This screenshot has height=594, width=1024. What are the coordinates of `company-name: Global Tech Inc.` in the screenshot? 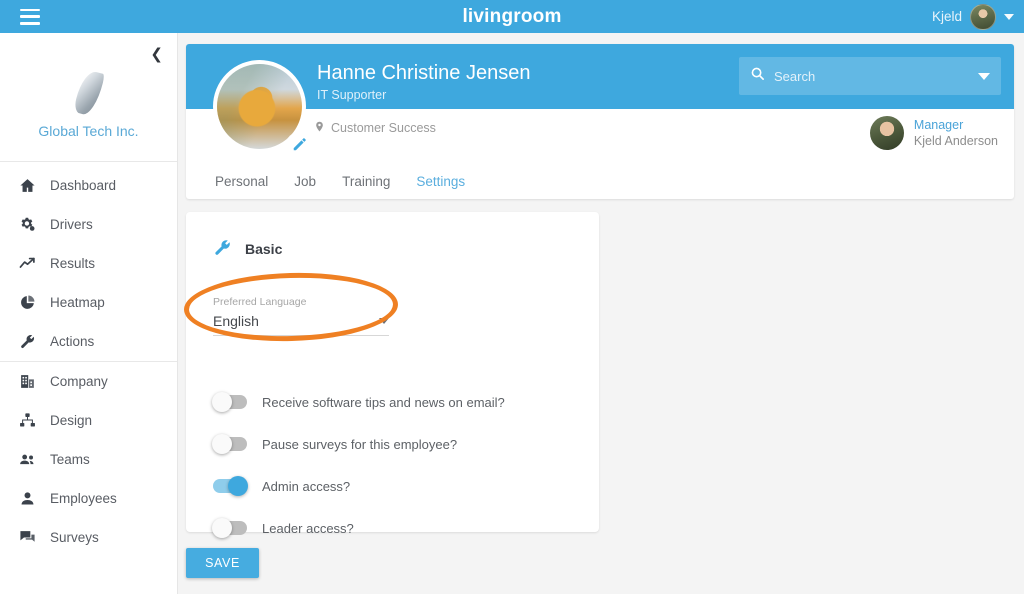 It's located at (88, 142).